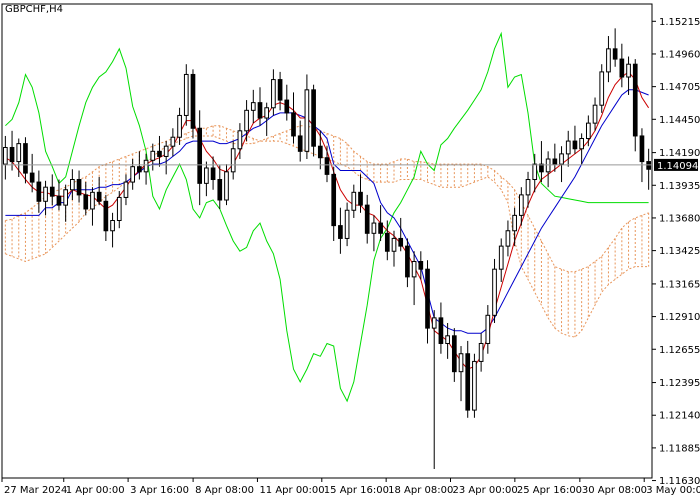  I want to click on y-tick-label: 1.12395, so click(679, 383).